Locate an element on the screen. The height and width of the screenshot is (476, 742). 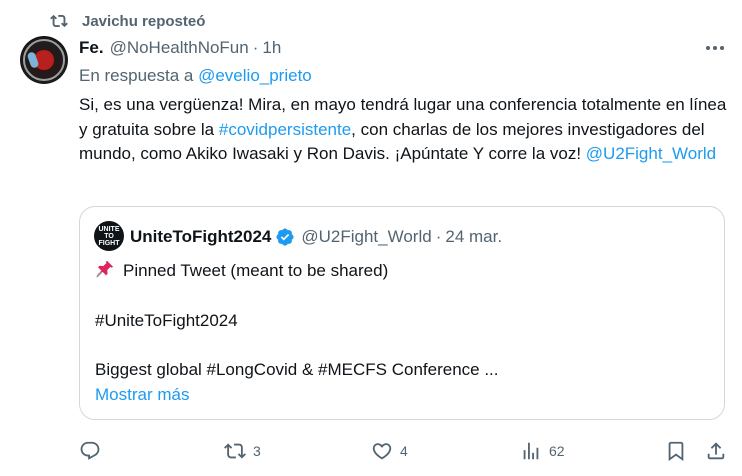
views-count: 62 is located at coordinates (557, 451).